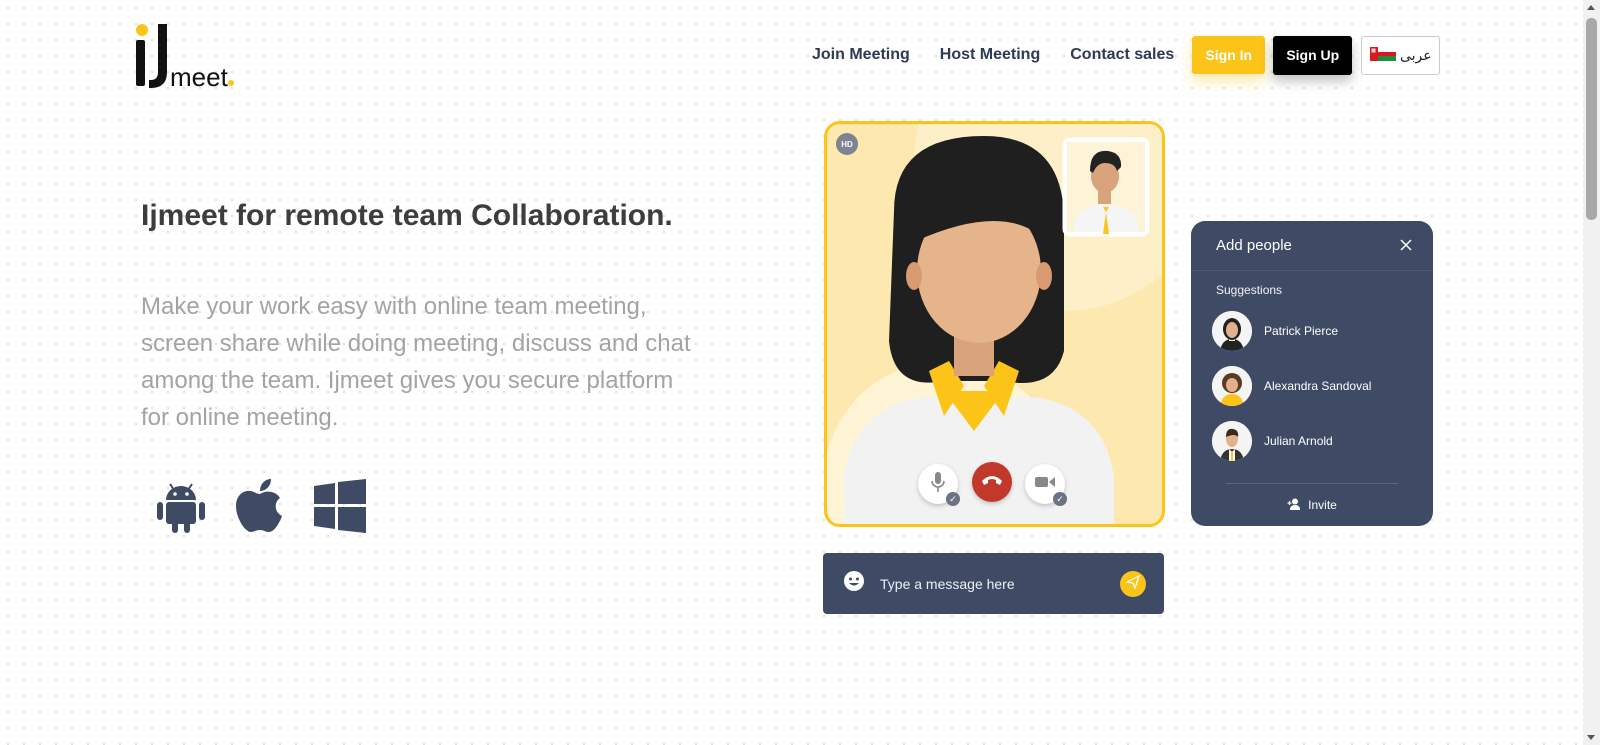 The height and width of the screenshot is (745, 1600). I want to click on chat-input-bar: Type a message here, so click(993, 583).